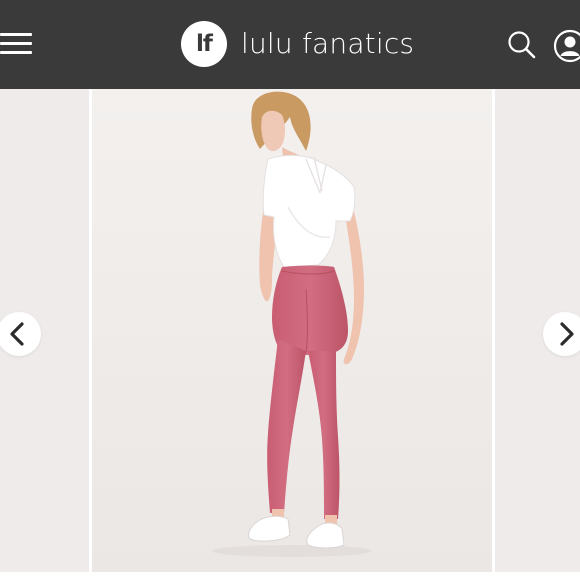  I want to click on brand-logo: lf, so click(204, 44).